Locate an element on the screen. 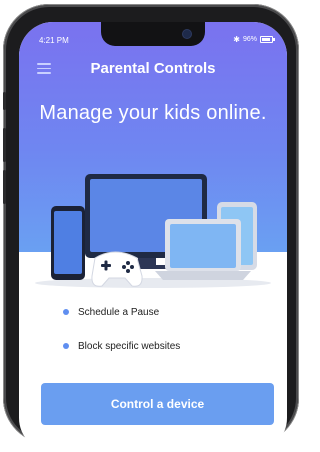  camera-icon is located at coordinates (187, 34).